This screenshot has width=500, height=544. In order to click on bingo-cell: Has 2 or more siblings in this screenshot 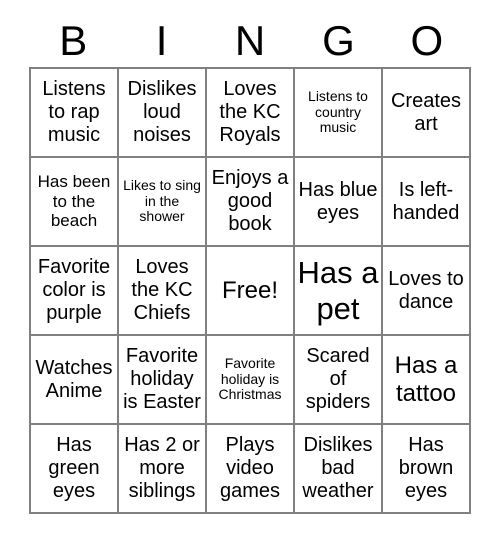, I will do `click(163, 469)`.